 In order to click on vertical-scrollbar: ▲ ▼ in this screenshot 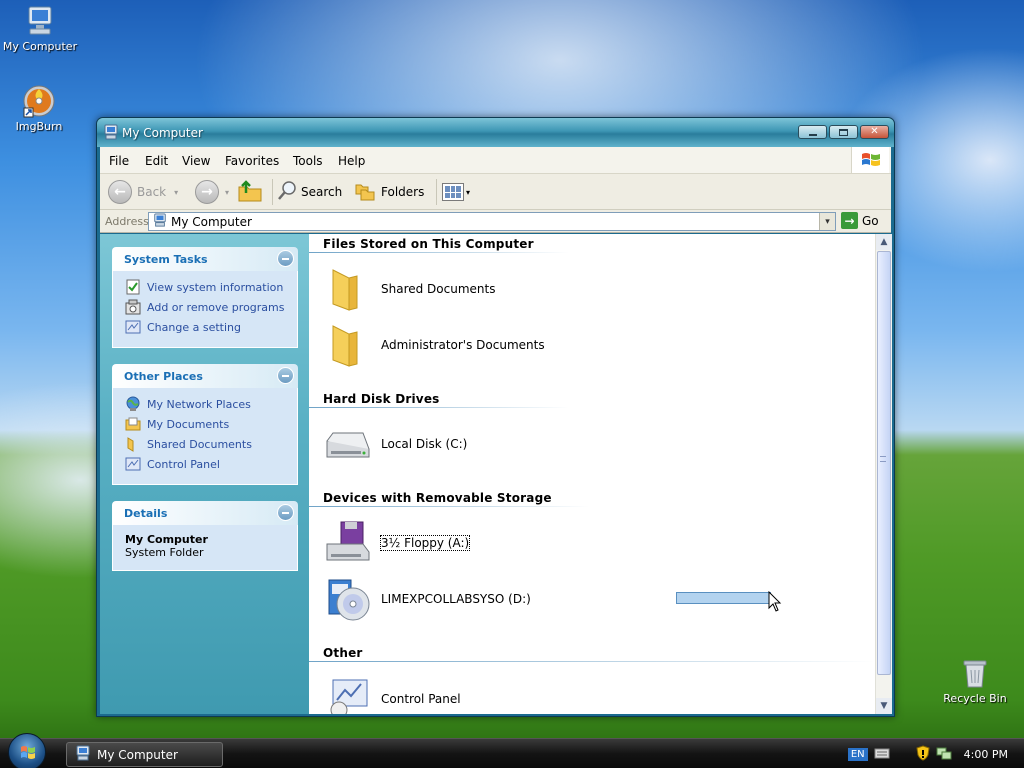, I will do `click(883, 474)`.